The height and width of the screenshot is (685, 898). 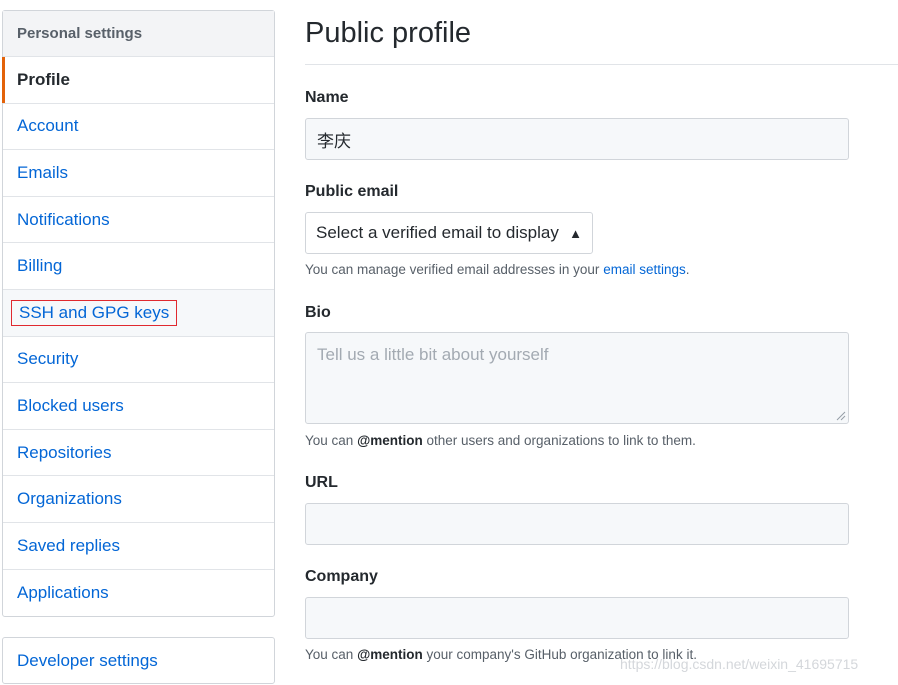 What do you see at coordinates (40, 266) in the screenshot?
I see `sidebar-item-label: Billing` at bounding box center [40, 266].